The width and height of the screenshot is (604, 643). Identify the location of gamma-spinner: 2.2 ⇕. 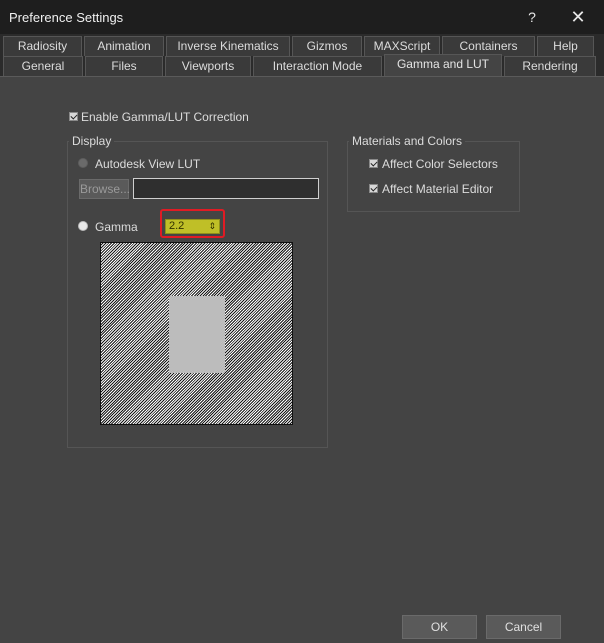
(192, 226).